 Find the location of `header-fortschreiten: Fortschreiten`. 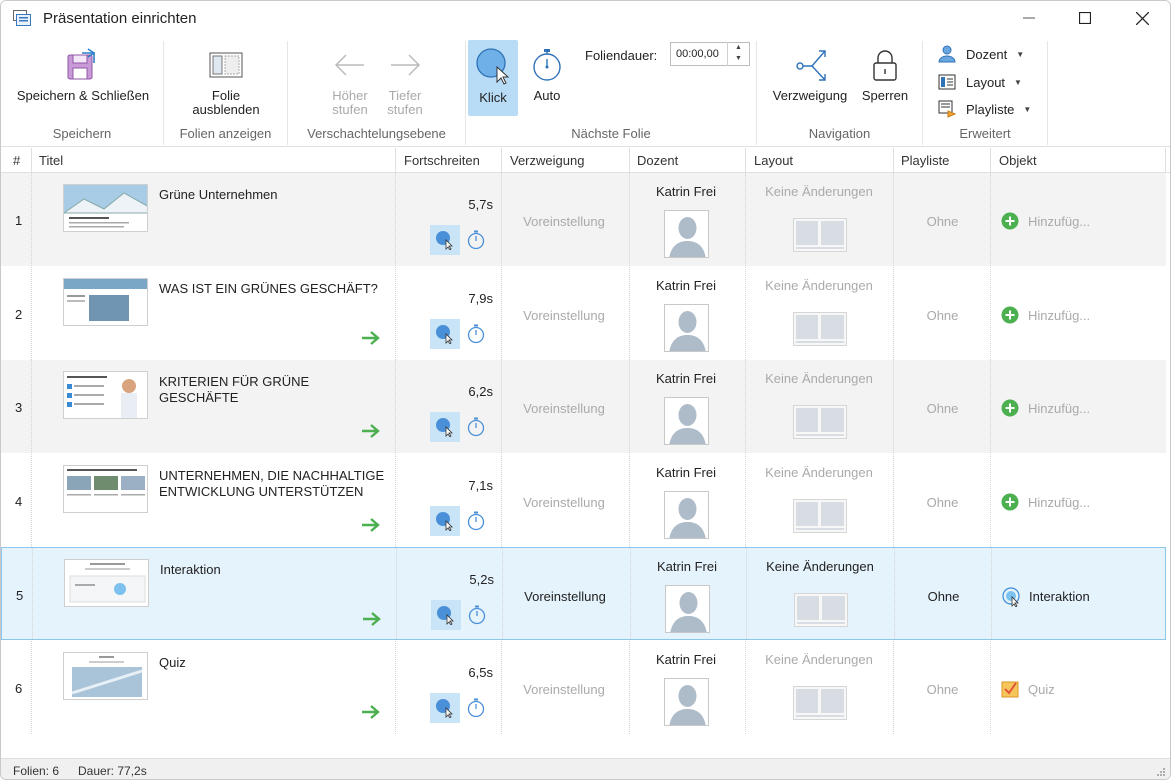

header-fortschreiten: Fortschreiten is located at coordinates (442, 160).